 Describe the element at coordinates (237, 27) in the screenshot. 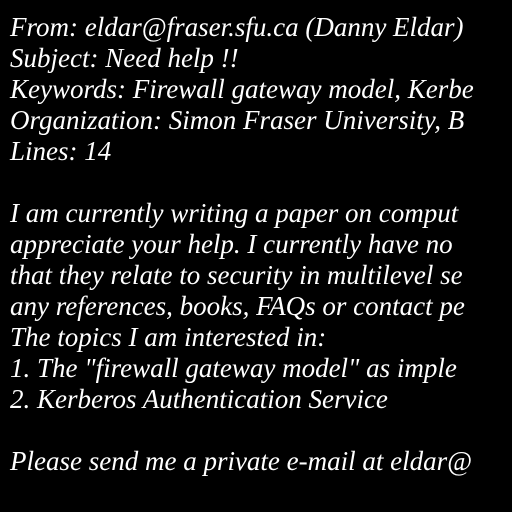

I see `from-line: From: eldar@fraser.sfu.ca (Danny Eldar)` at that location.